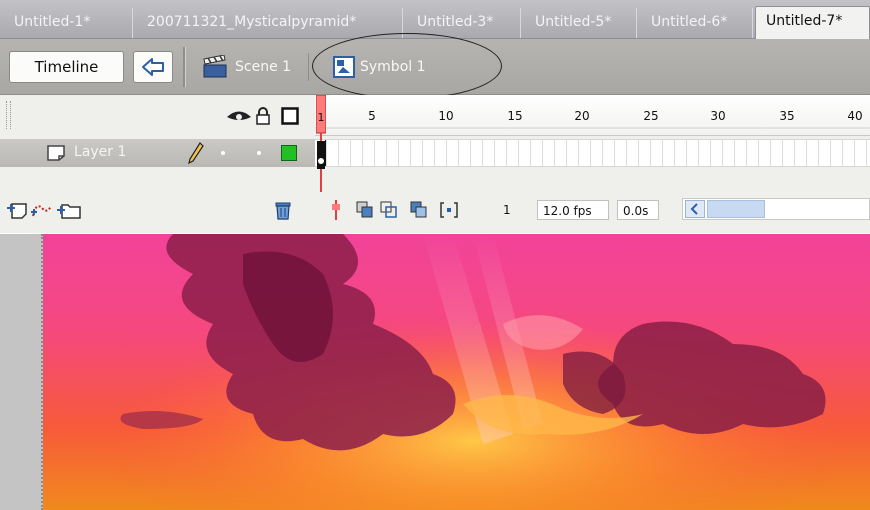  Describe the element at coordinates (289, 153) in the screenshot. I see `layer-outline-color-swatch` at that location.